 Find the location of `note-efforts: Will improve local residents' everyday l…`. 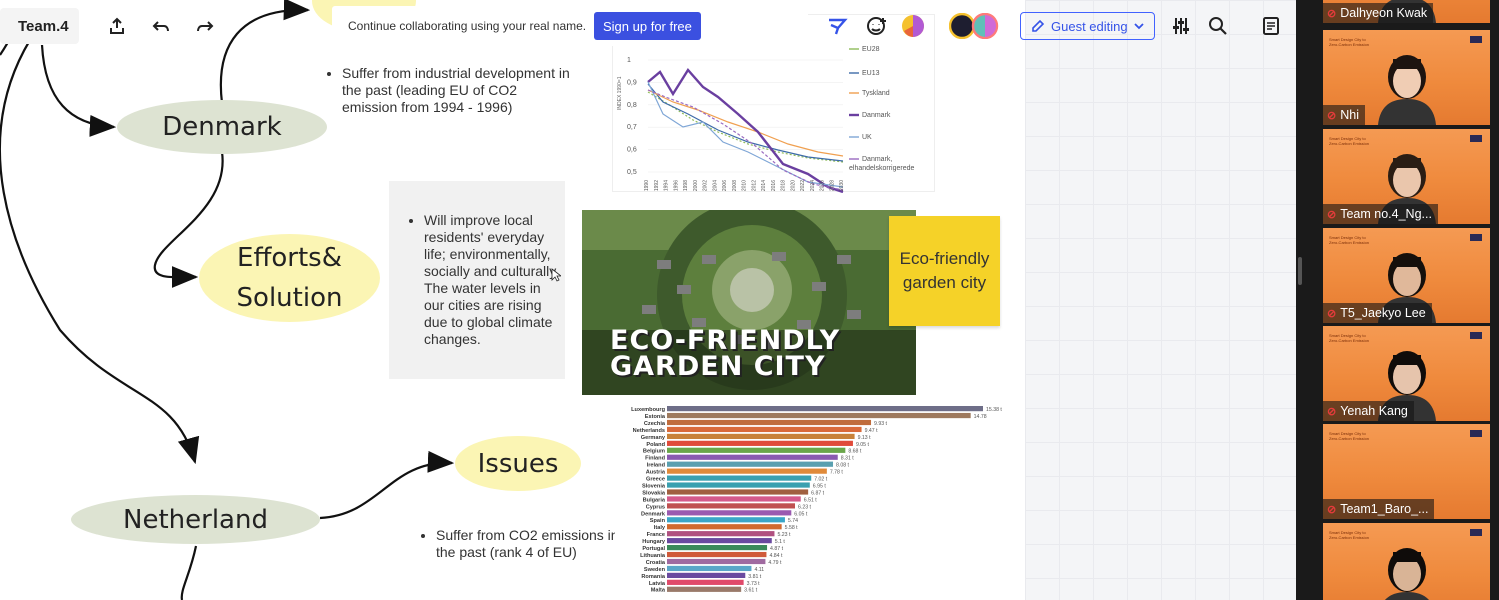

note-efforts: Will improve local residents' everyday l… is located at coordinates (484, 280).